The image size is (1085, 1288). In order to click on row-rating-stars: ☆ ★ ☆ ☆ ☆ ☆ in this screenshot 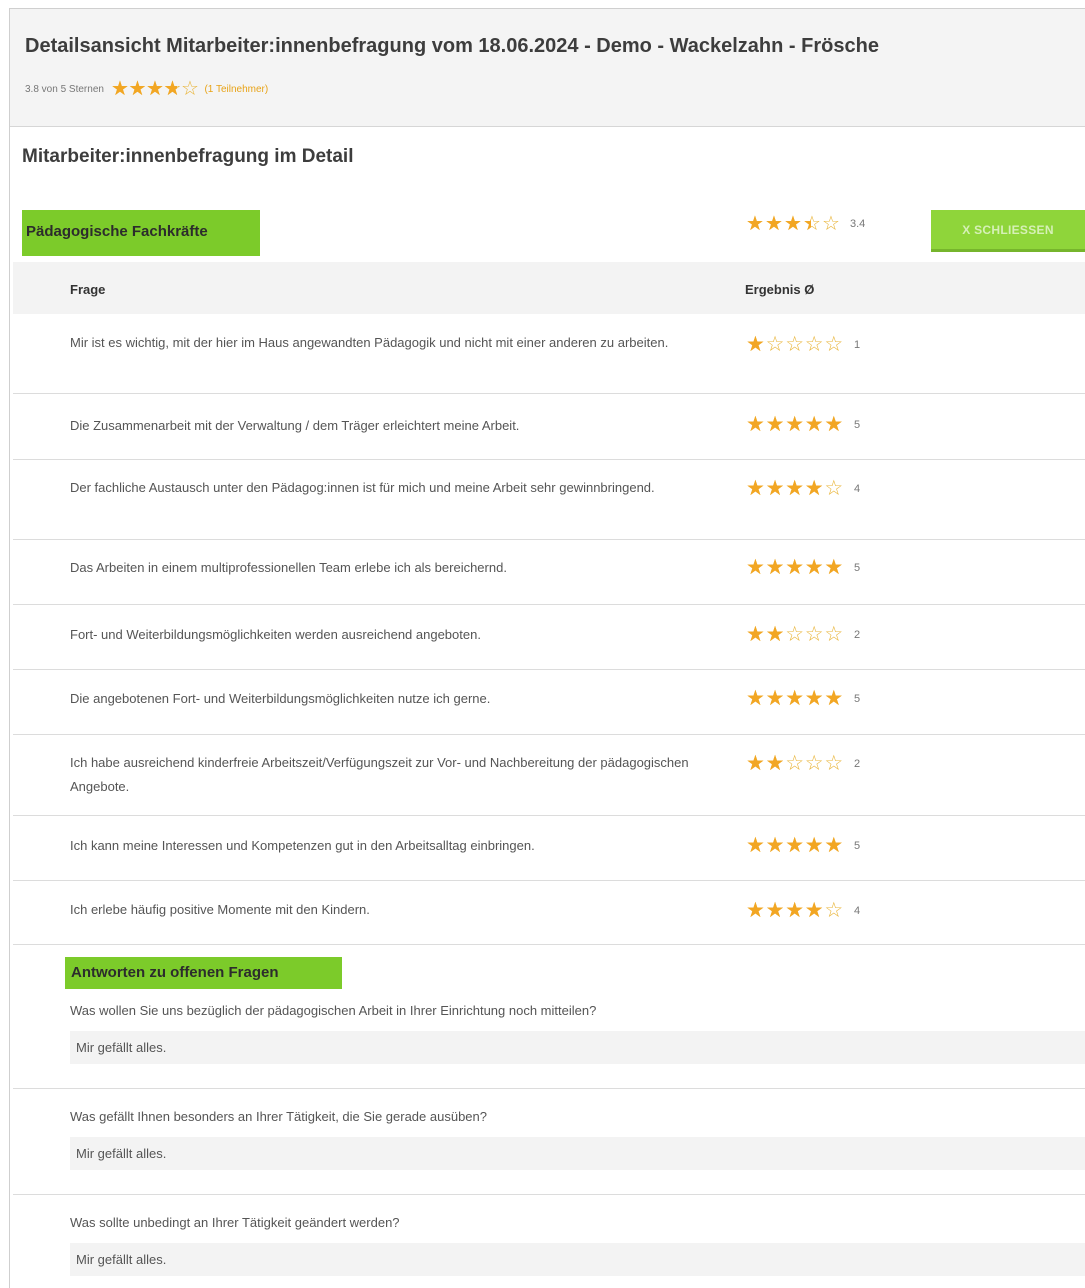, I will do `click(795, 344)`.